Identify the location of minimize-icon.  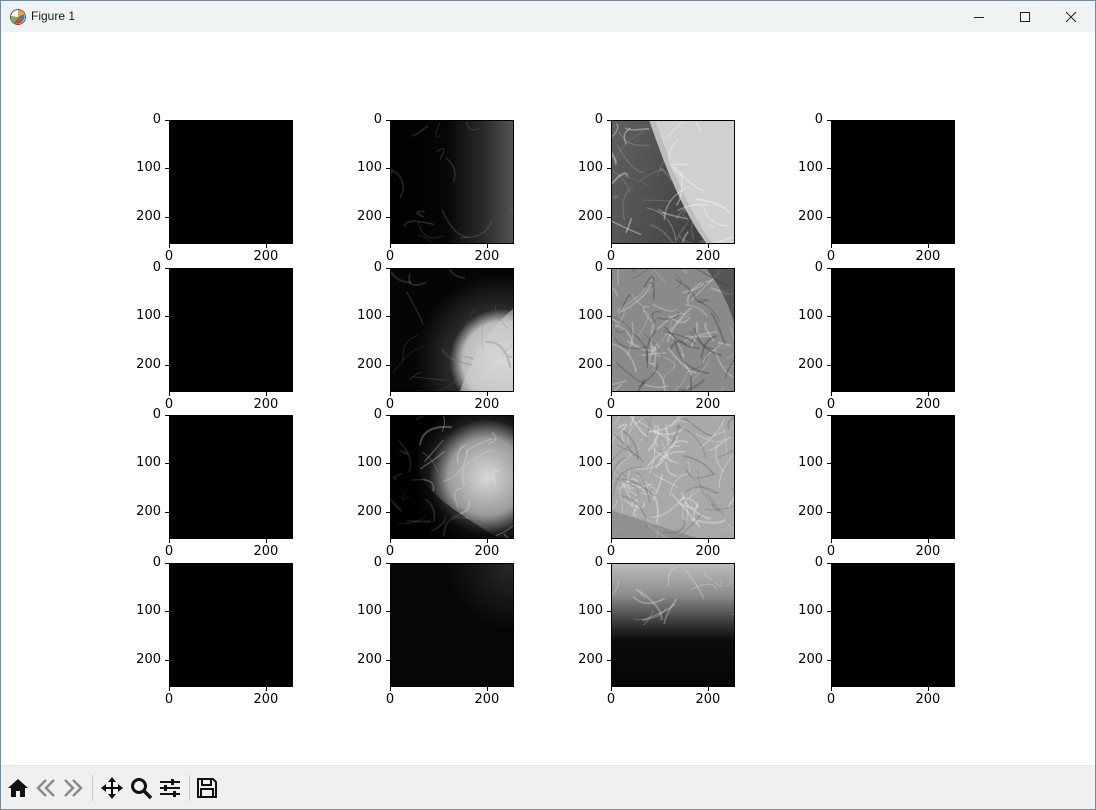
(979, 17).